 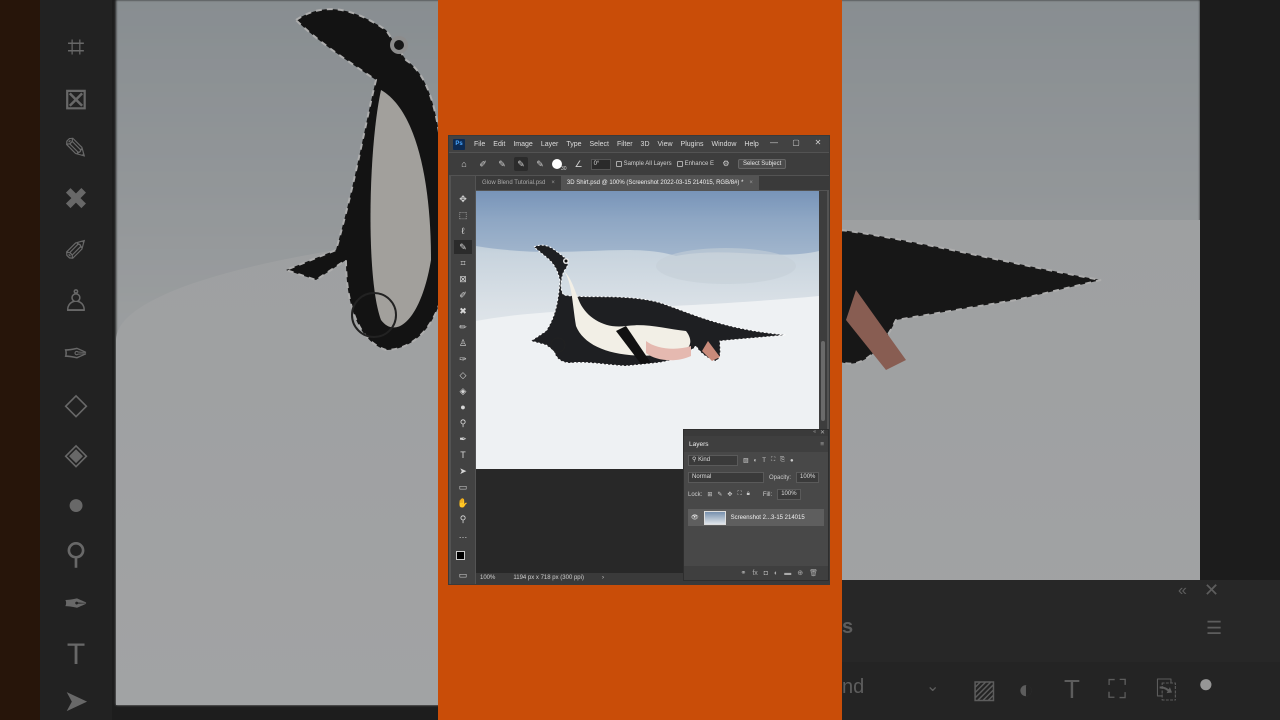 I want to click on menu-layer: Layer, so click(x=550, y=144).